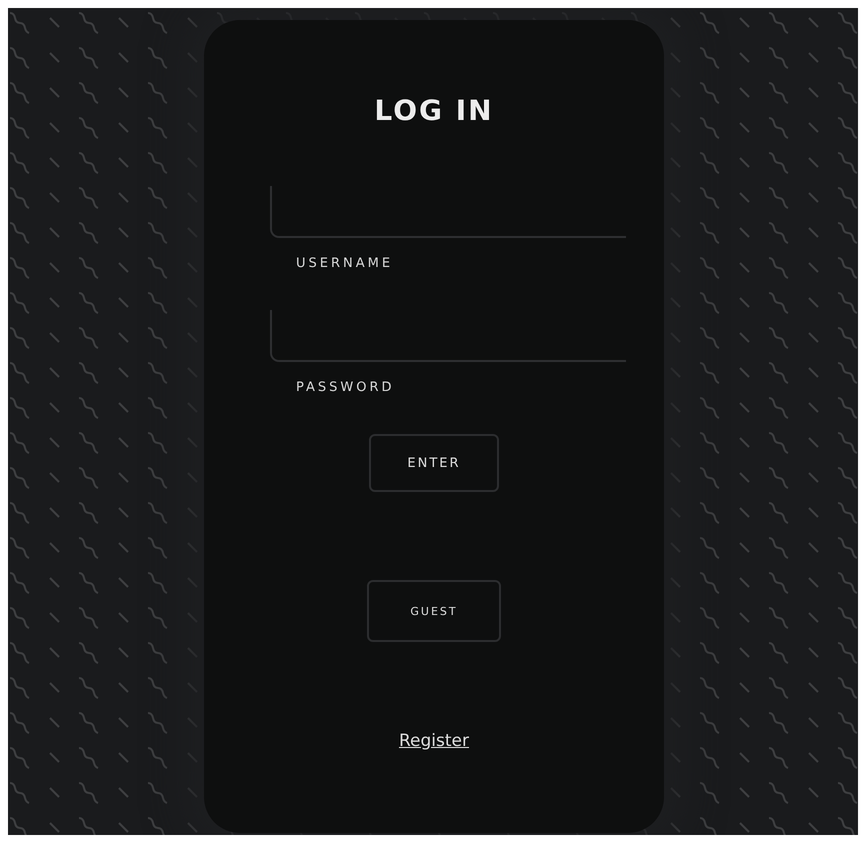 This screenshot has height=850, width=866. What do you see at coordinates (434, 111) in the screenshot?
I see `login-title: LOG IN` at bounding box center [434, 111].